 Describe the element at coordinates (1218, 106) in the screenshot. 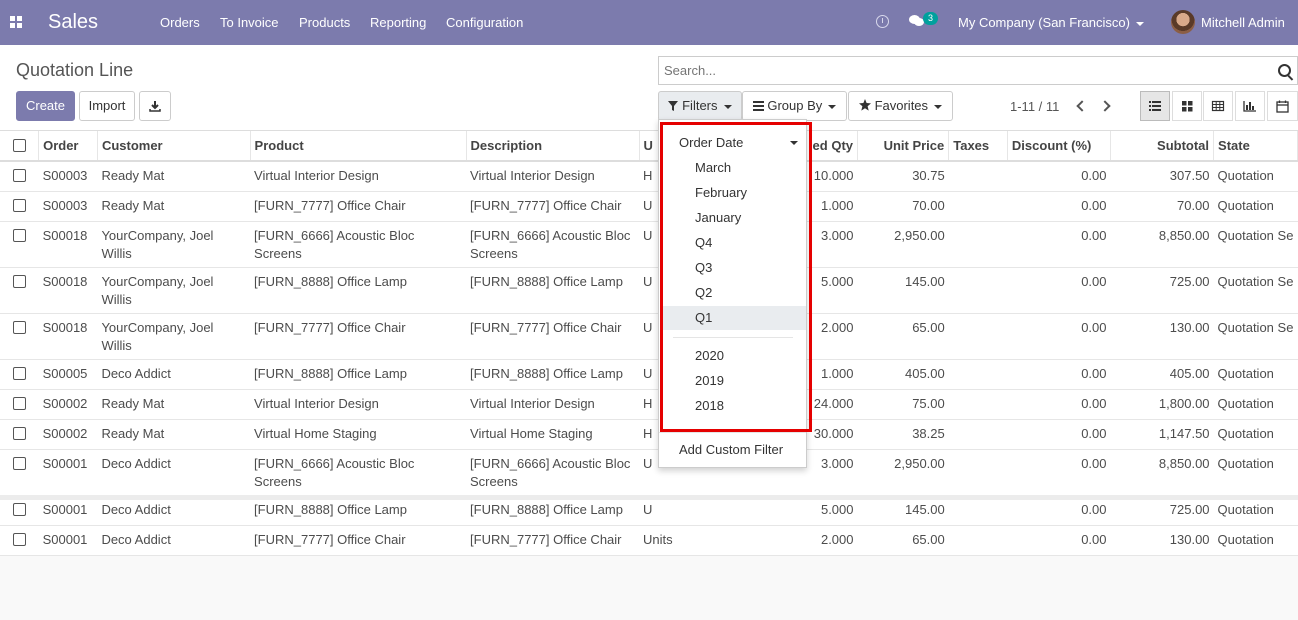

I see `pivot-view-button` at that location.